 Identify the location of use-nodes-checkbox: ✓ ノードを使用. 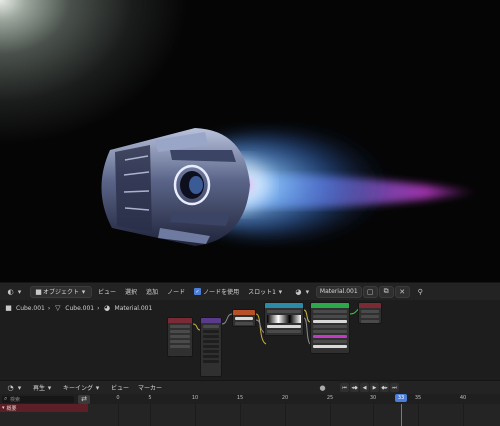
(216, 292).